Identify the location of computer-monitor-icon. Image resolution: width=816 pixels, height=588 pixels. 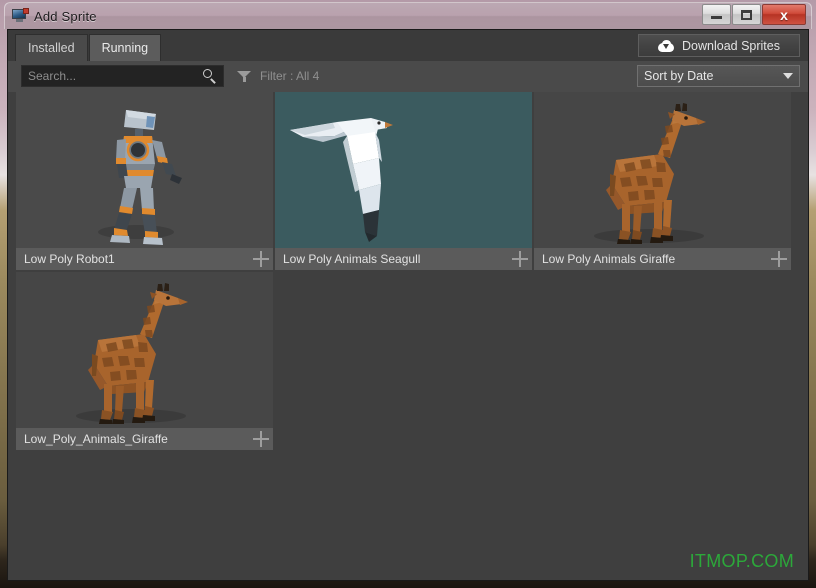
(20, 16).